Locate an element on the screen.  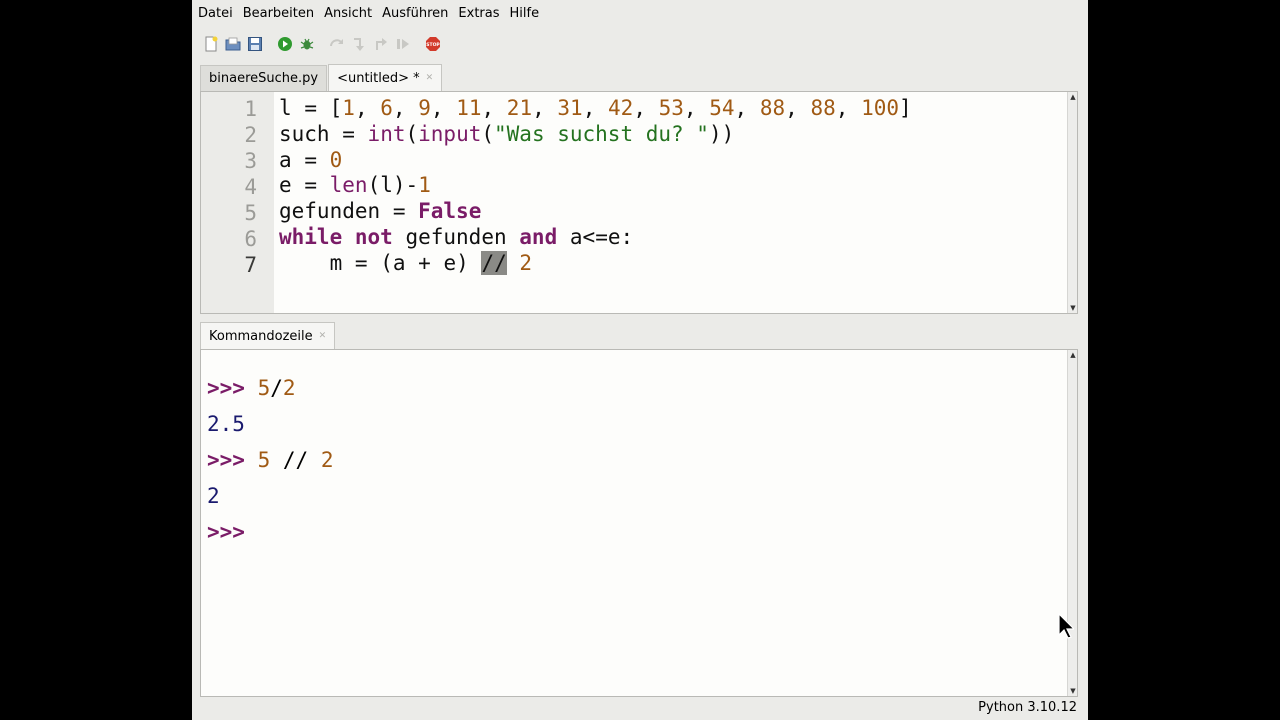
code-line: a = 0 is located at coordinates (595, 161).